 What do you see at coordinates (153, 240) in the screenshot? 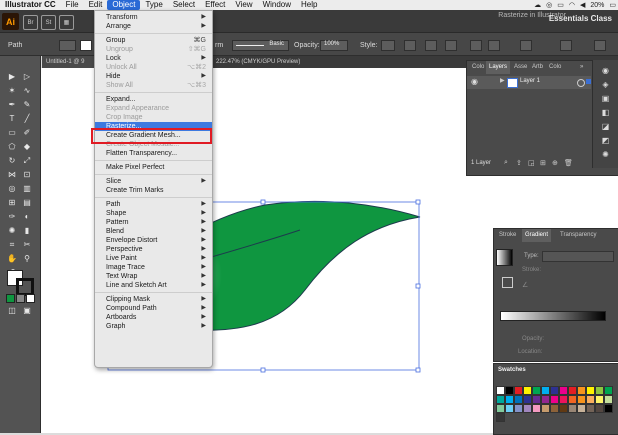
I see `menu-item-envelope-distort: Envelope Distort ▶` at bounding box center [153, 240].